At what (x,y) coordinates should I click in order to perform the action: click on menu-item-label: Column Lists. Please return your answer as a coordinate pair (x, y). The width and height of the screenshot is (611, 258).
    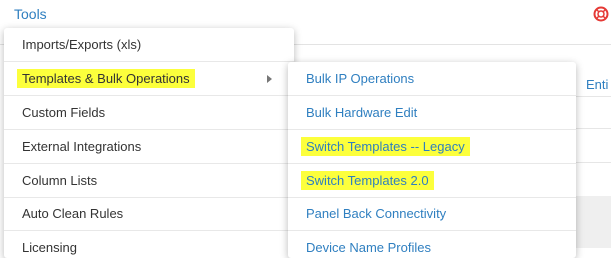
    Looking at the image, I should click on (60, 180).